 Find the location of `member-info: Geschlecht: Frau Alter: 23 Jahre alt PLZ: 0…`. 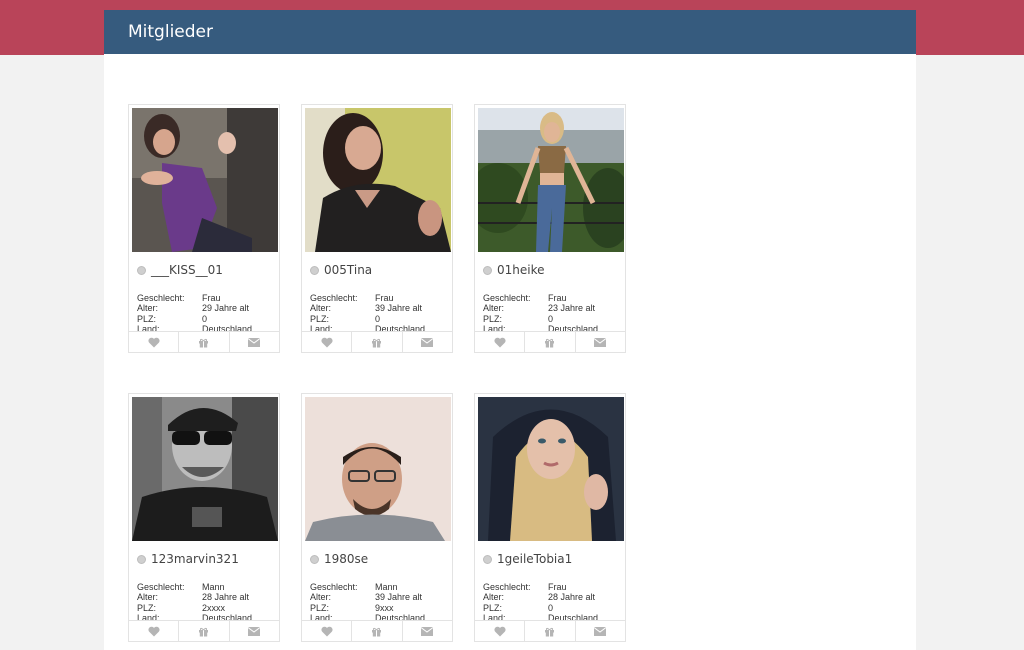

member-info: Geschlecht: Frau Alter: 23 Jahre alt PLZ: 0… is located at coordinates (541, 313).